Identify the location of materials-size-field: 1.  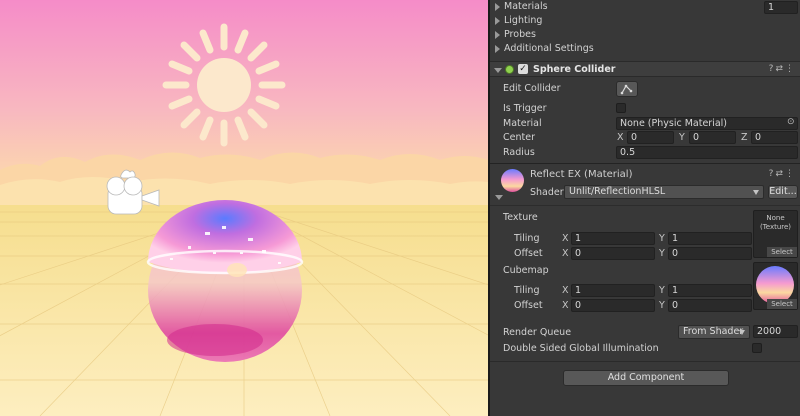
(781, 7).